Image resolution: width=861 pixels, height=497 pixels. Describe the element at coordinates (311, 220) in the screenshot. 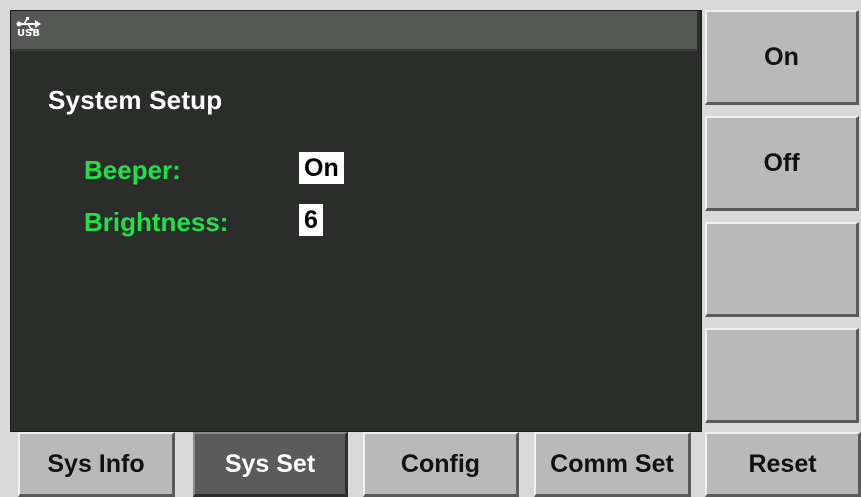

I see `brightness-value: 6` at that location.